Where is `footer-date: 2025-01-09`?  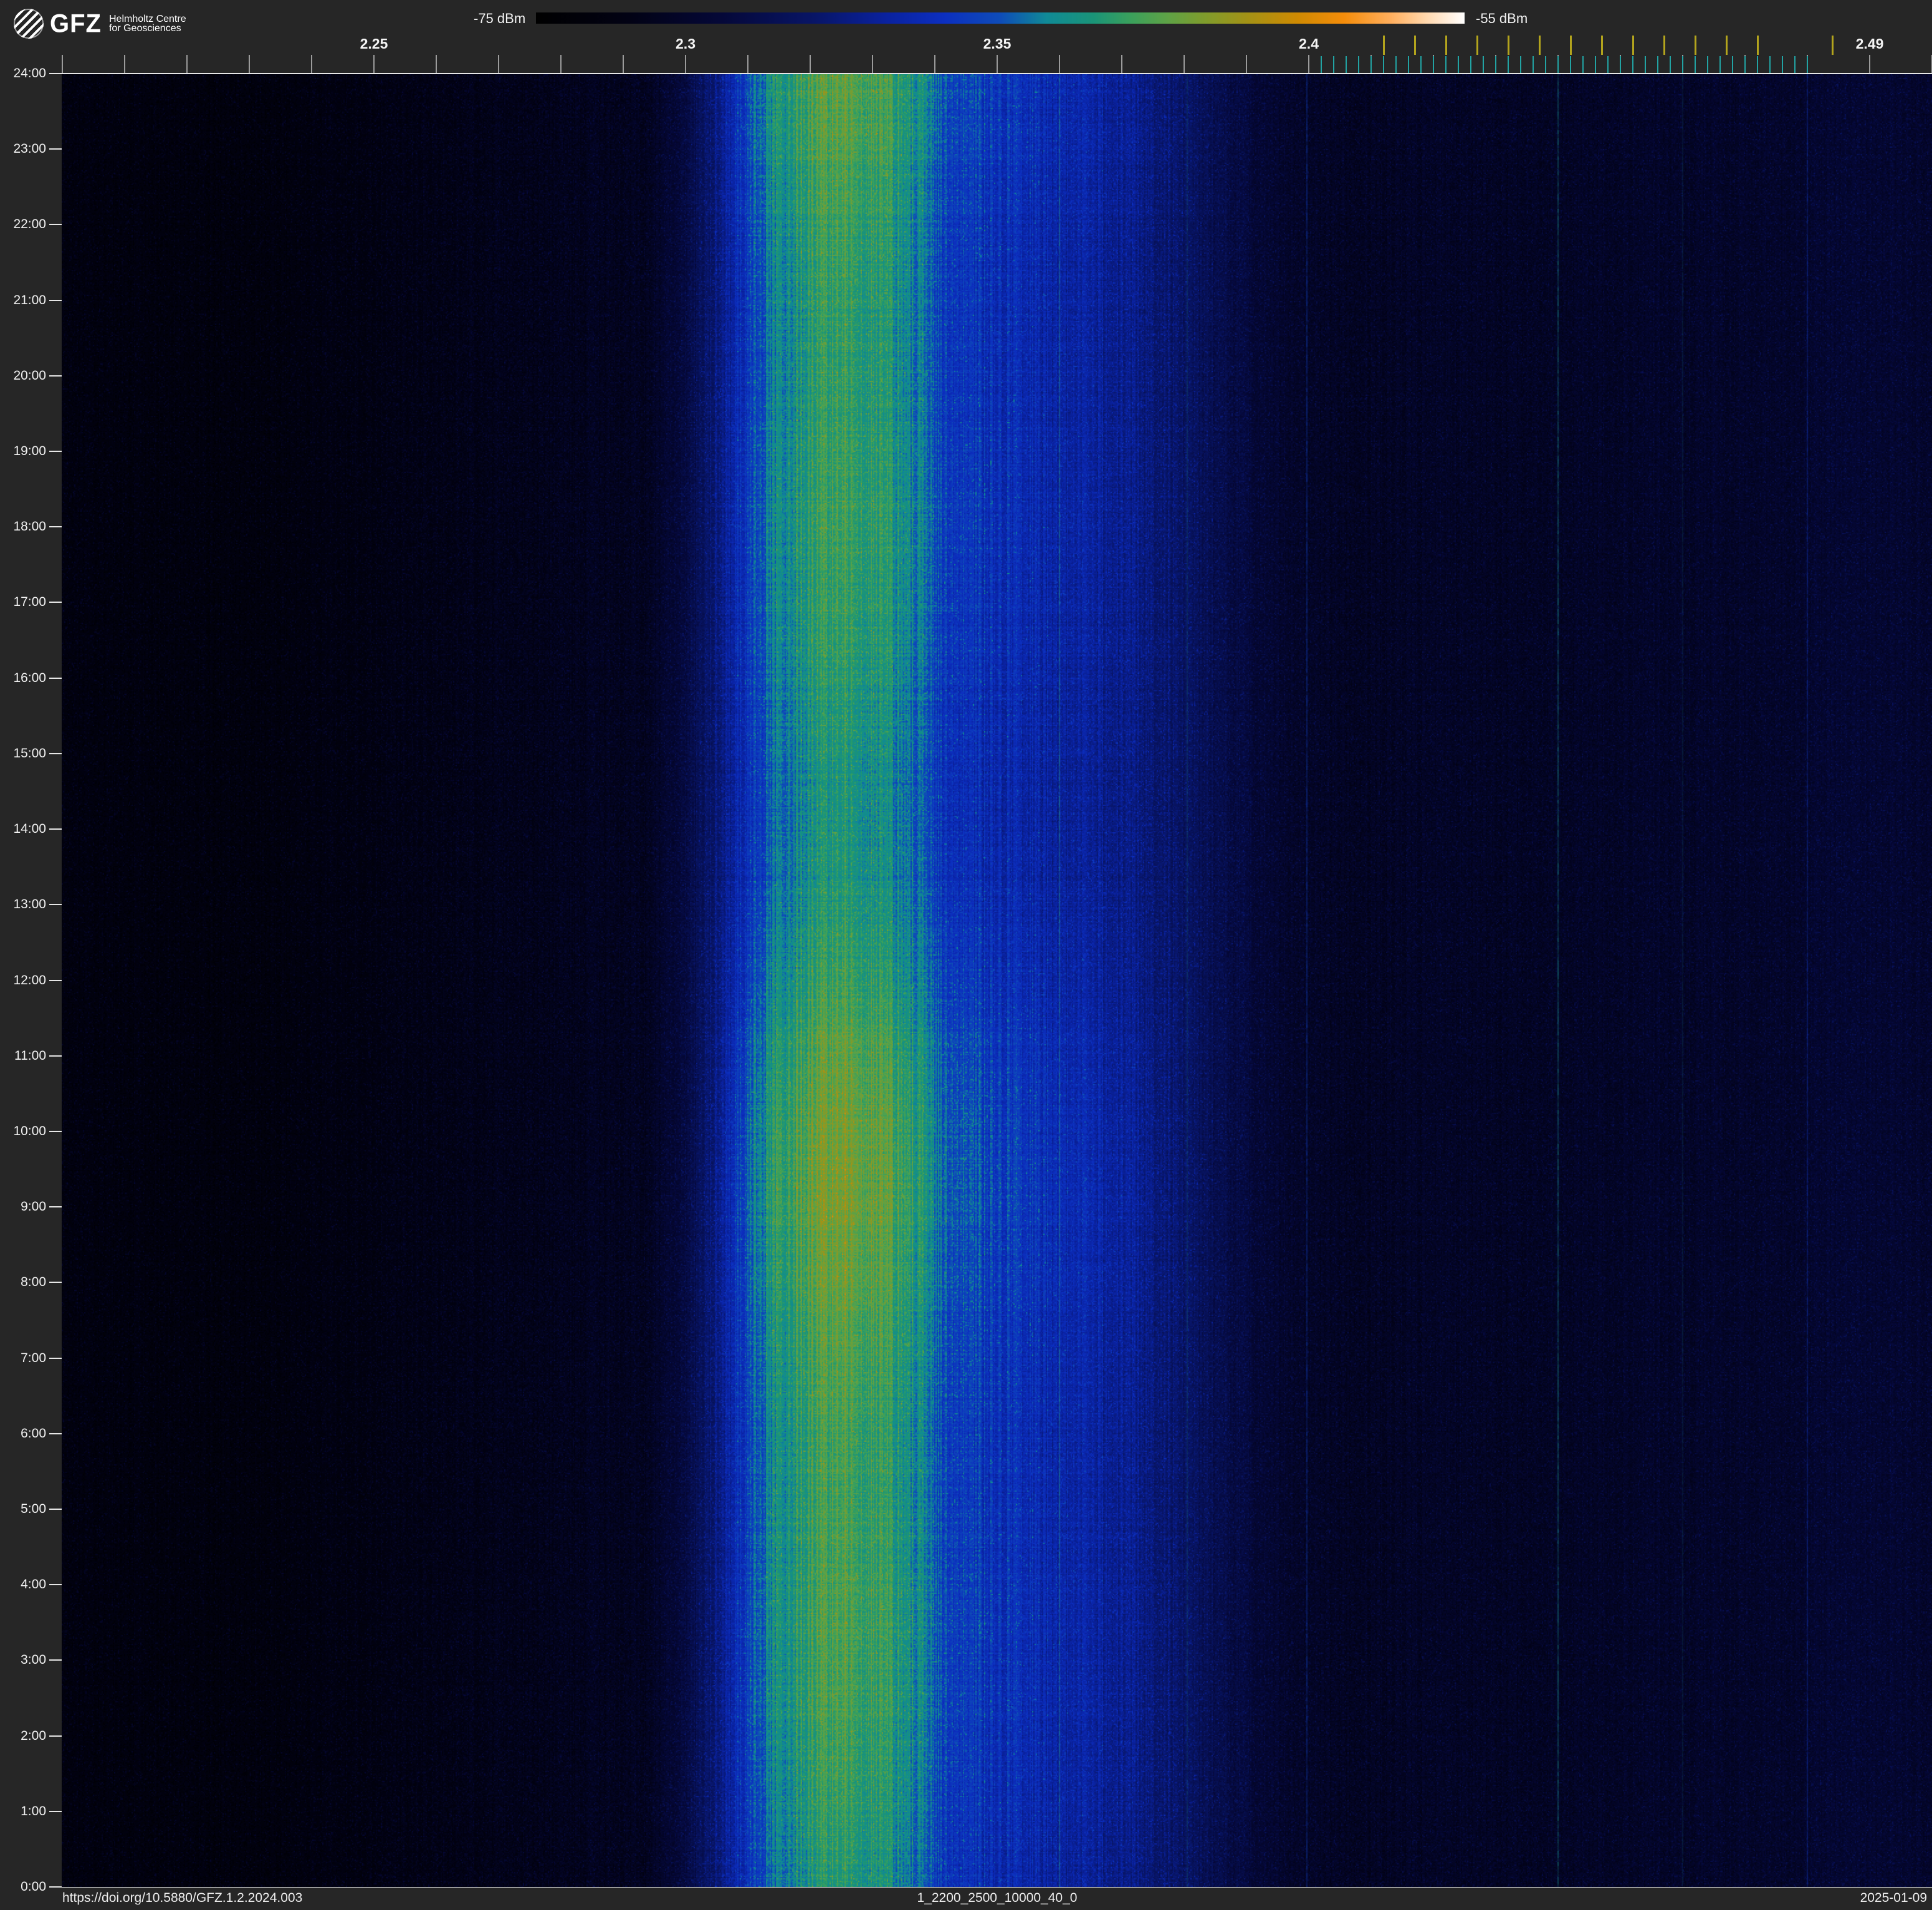 footer-date: 2025-01-09 is located at coordinates (1893, 1898).